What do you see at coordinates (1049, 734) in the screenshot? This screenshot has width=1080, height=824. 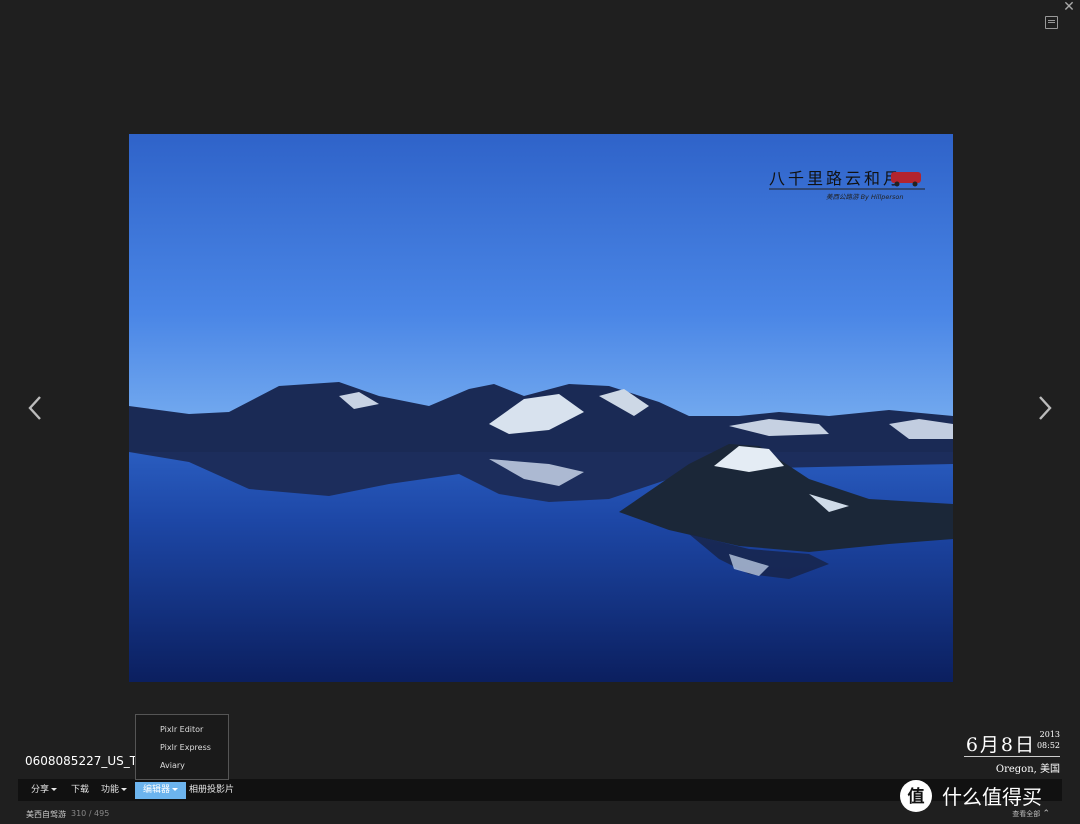 I see `photo-year: 2013` at bounding box center [1049, 734].